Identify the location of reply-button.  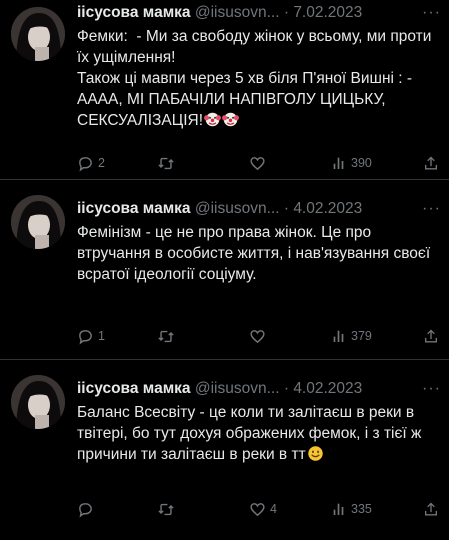
(87, 509).